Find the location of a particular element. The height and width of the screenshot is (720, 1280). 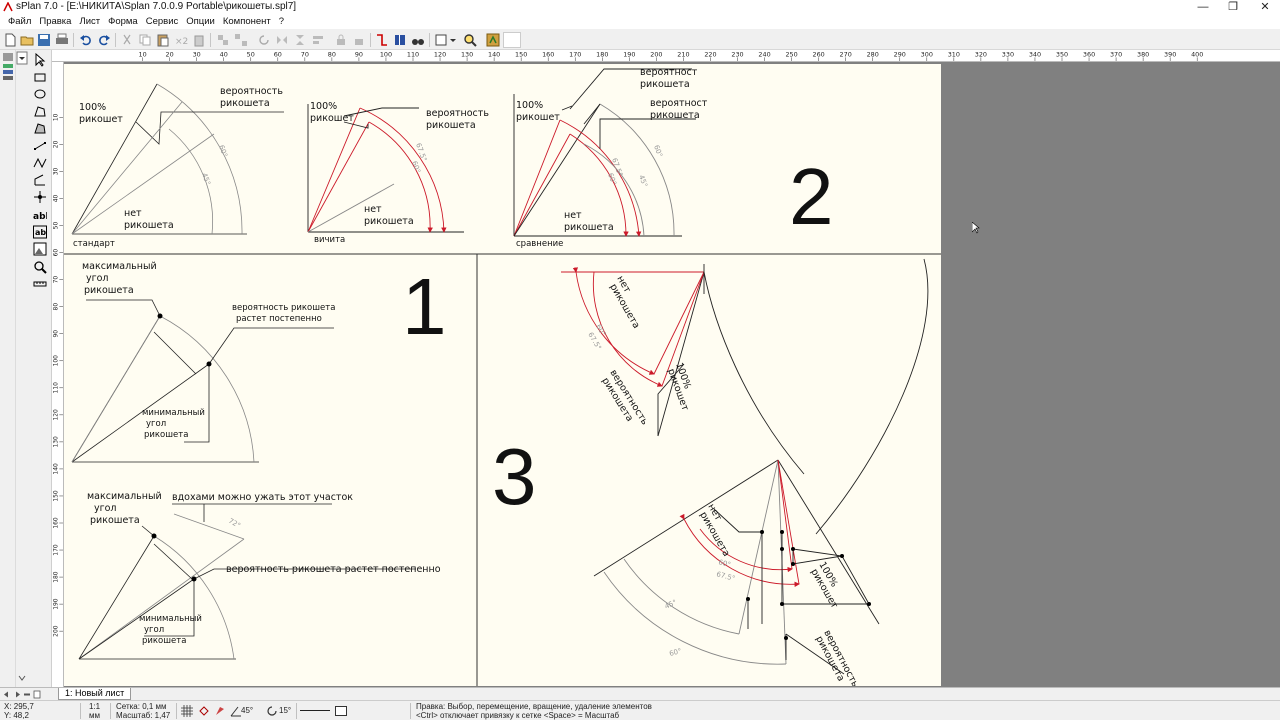

grid-toggle-icon is located at coordinates (187, 711).